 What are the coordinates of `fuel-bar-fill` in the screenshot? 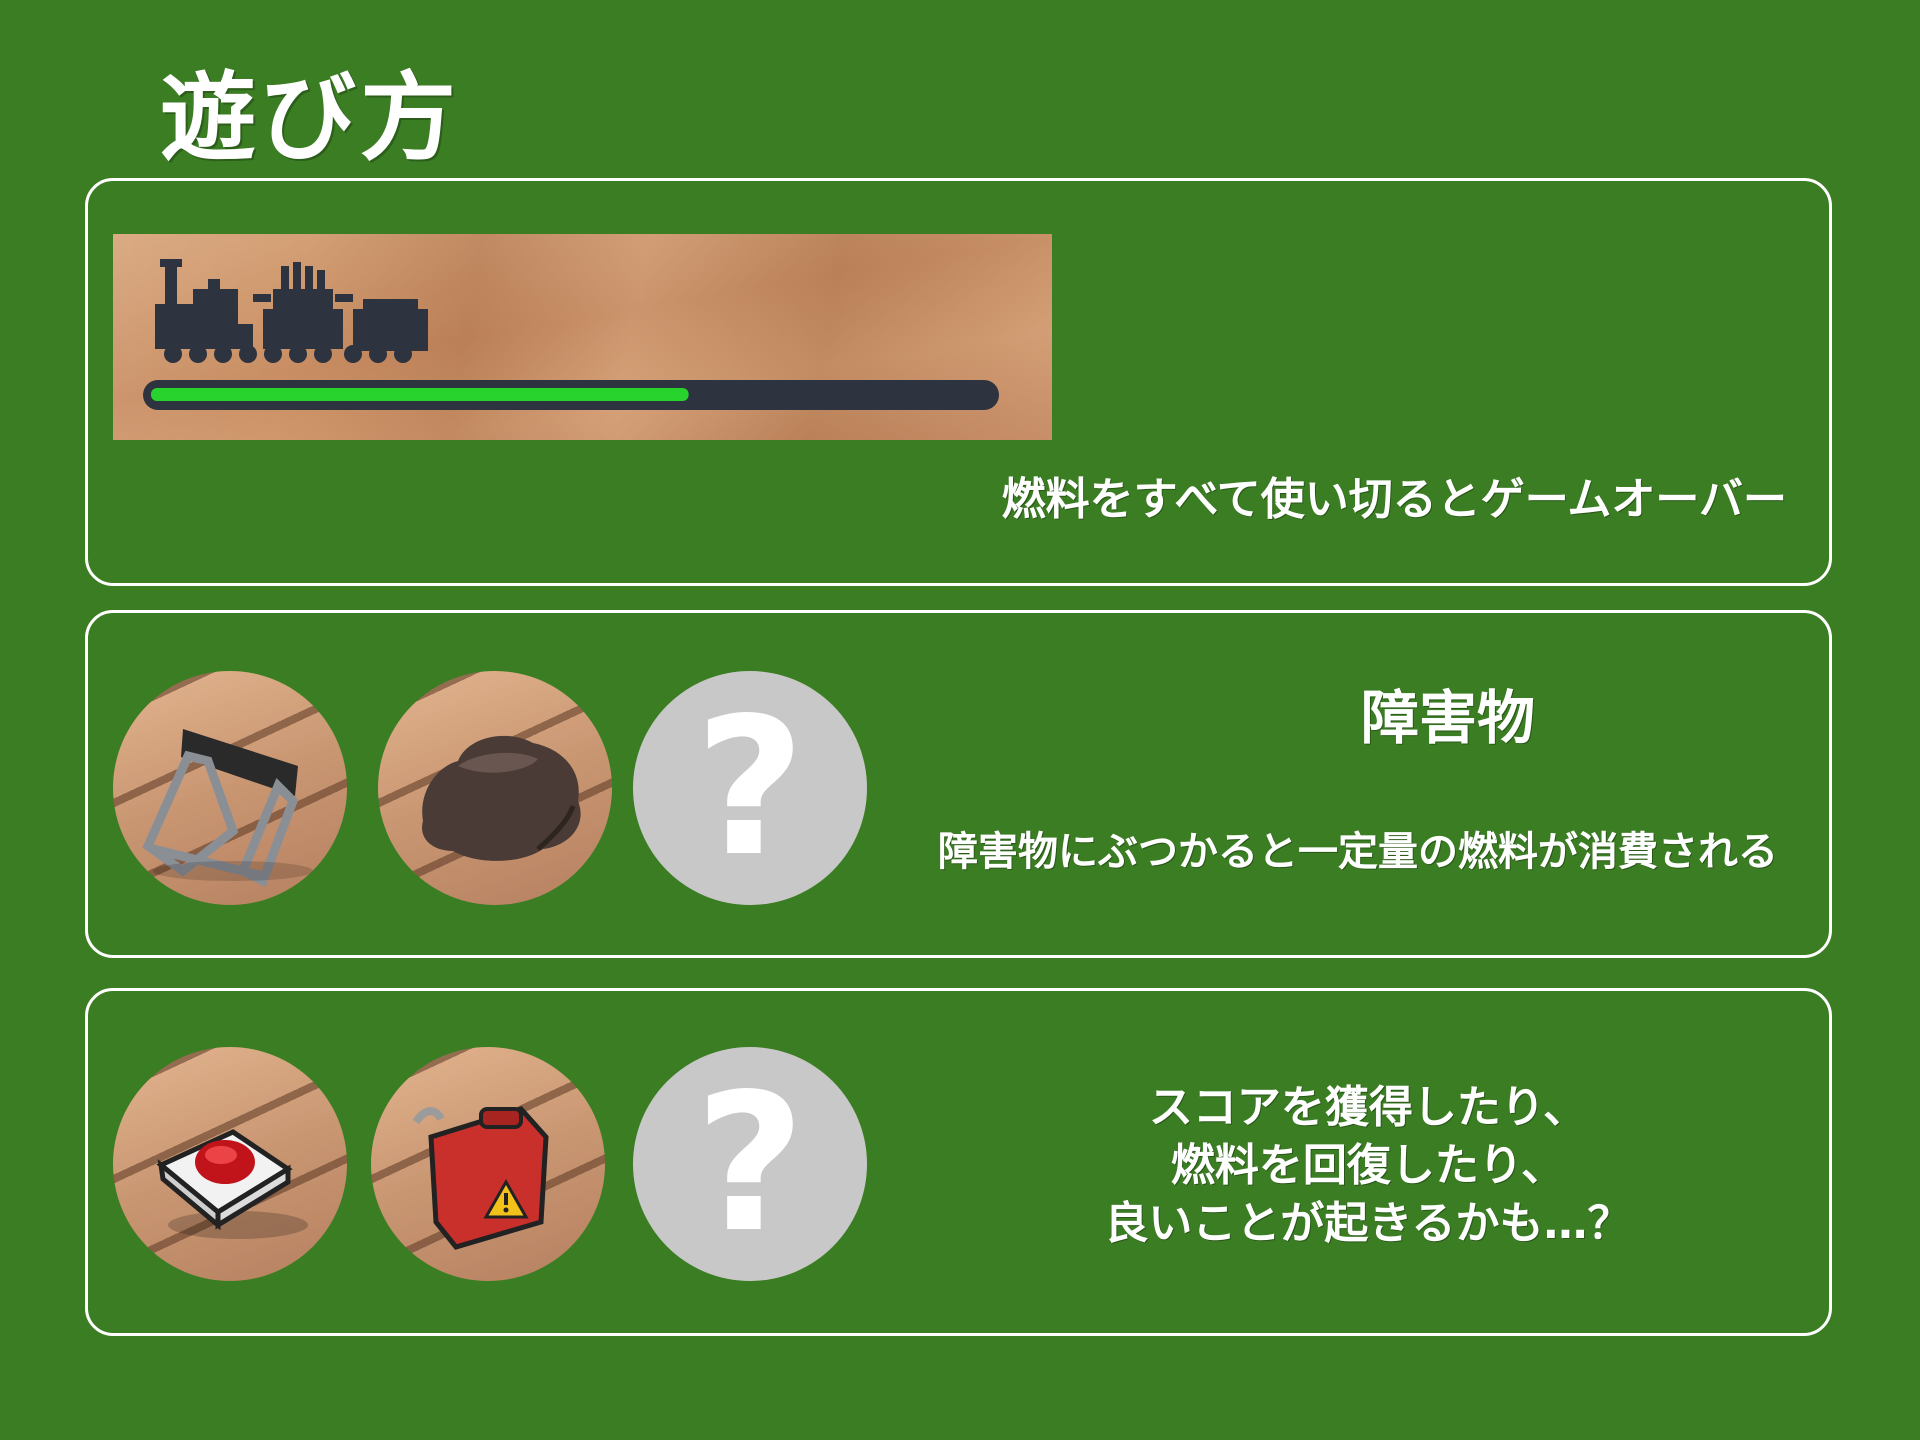 It's located at (420, 394).